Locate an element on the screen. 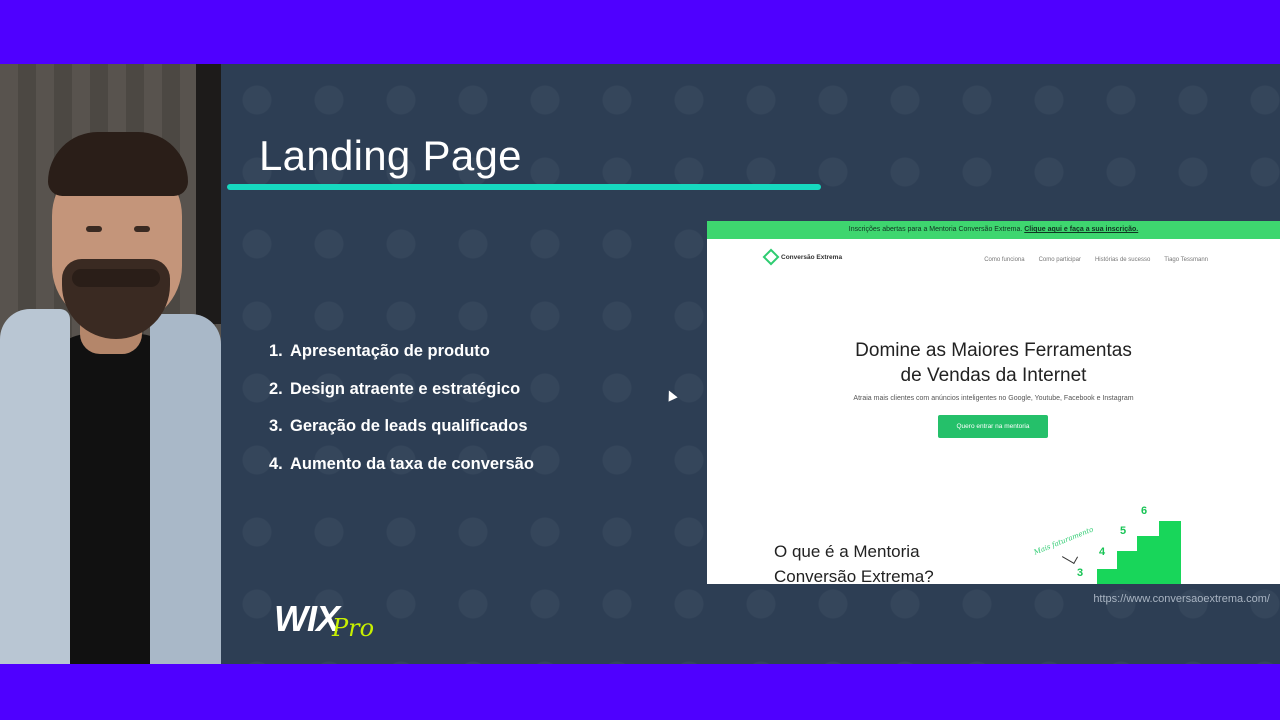  background-pillar is located at coordinates (208, 194).